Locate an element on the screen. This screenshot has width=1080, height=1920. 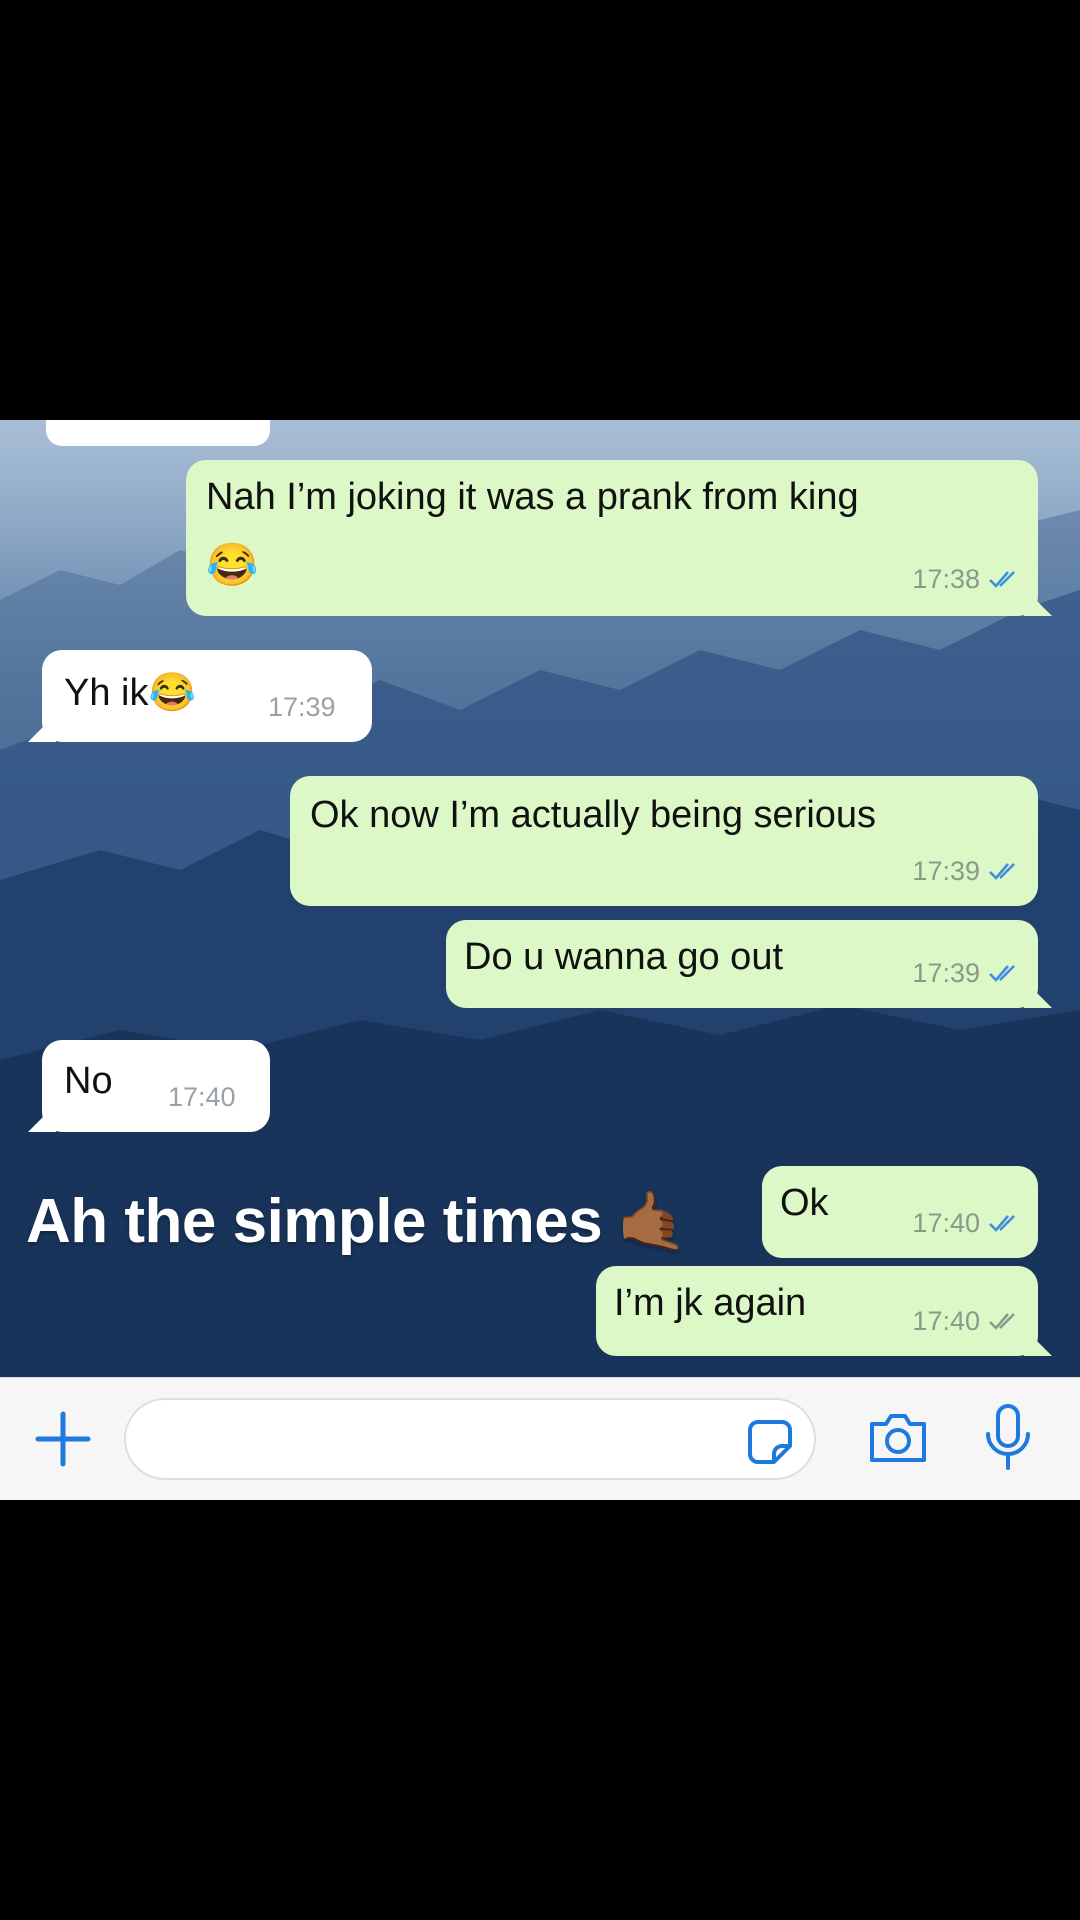
message-bubble-outgoing: Ok 17:40 is located at coordinates (900, 1212).